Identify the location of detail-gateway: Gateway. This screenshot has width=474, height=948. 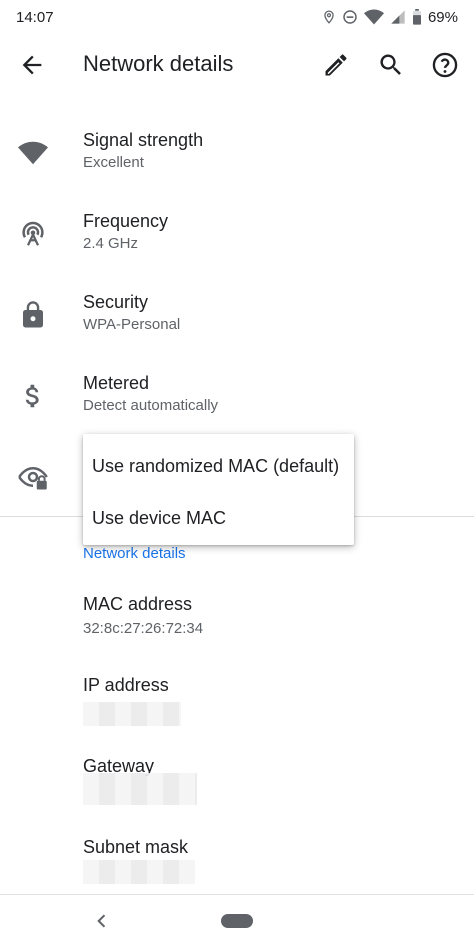
(140, 780).